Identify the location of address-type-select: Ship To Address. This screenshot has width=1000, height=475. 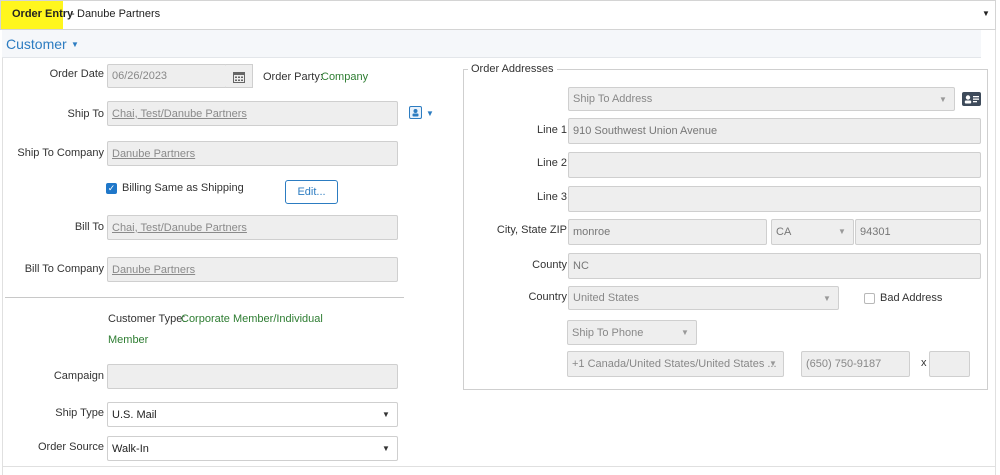
(761, 99).